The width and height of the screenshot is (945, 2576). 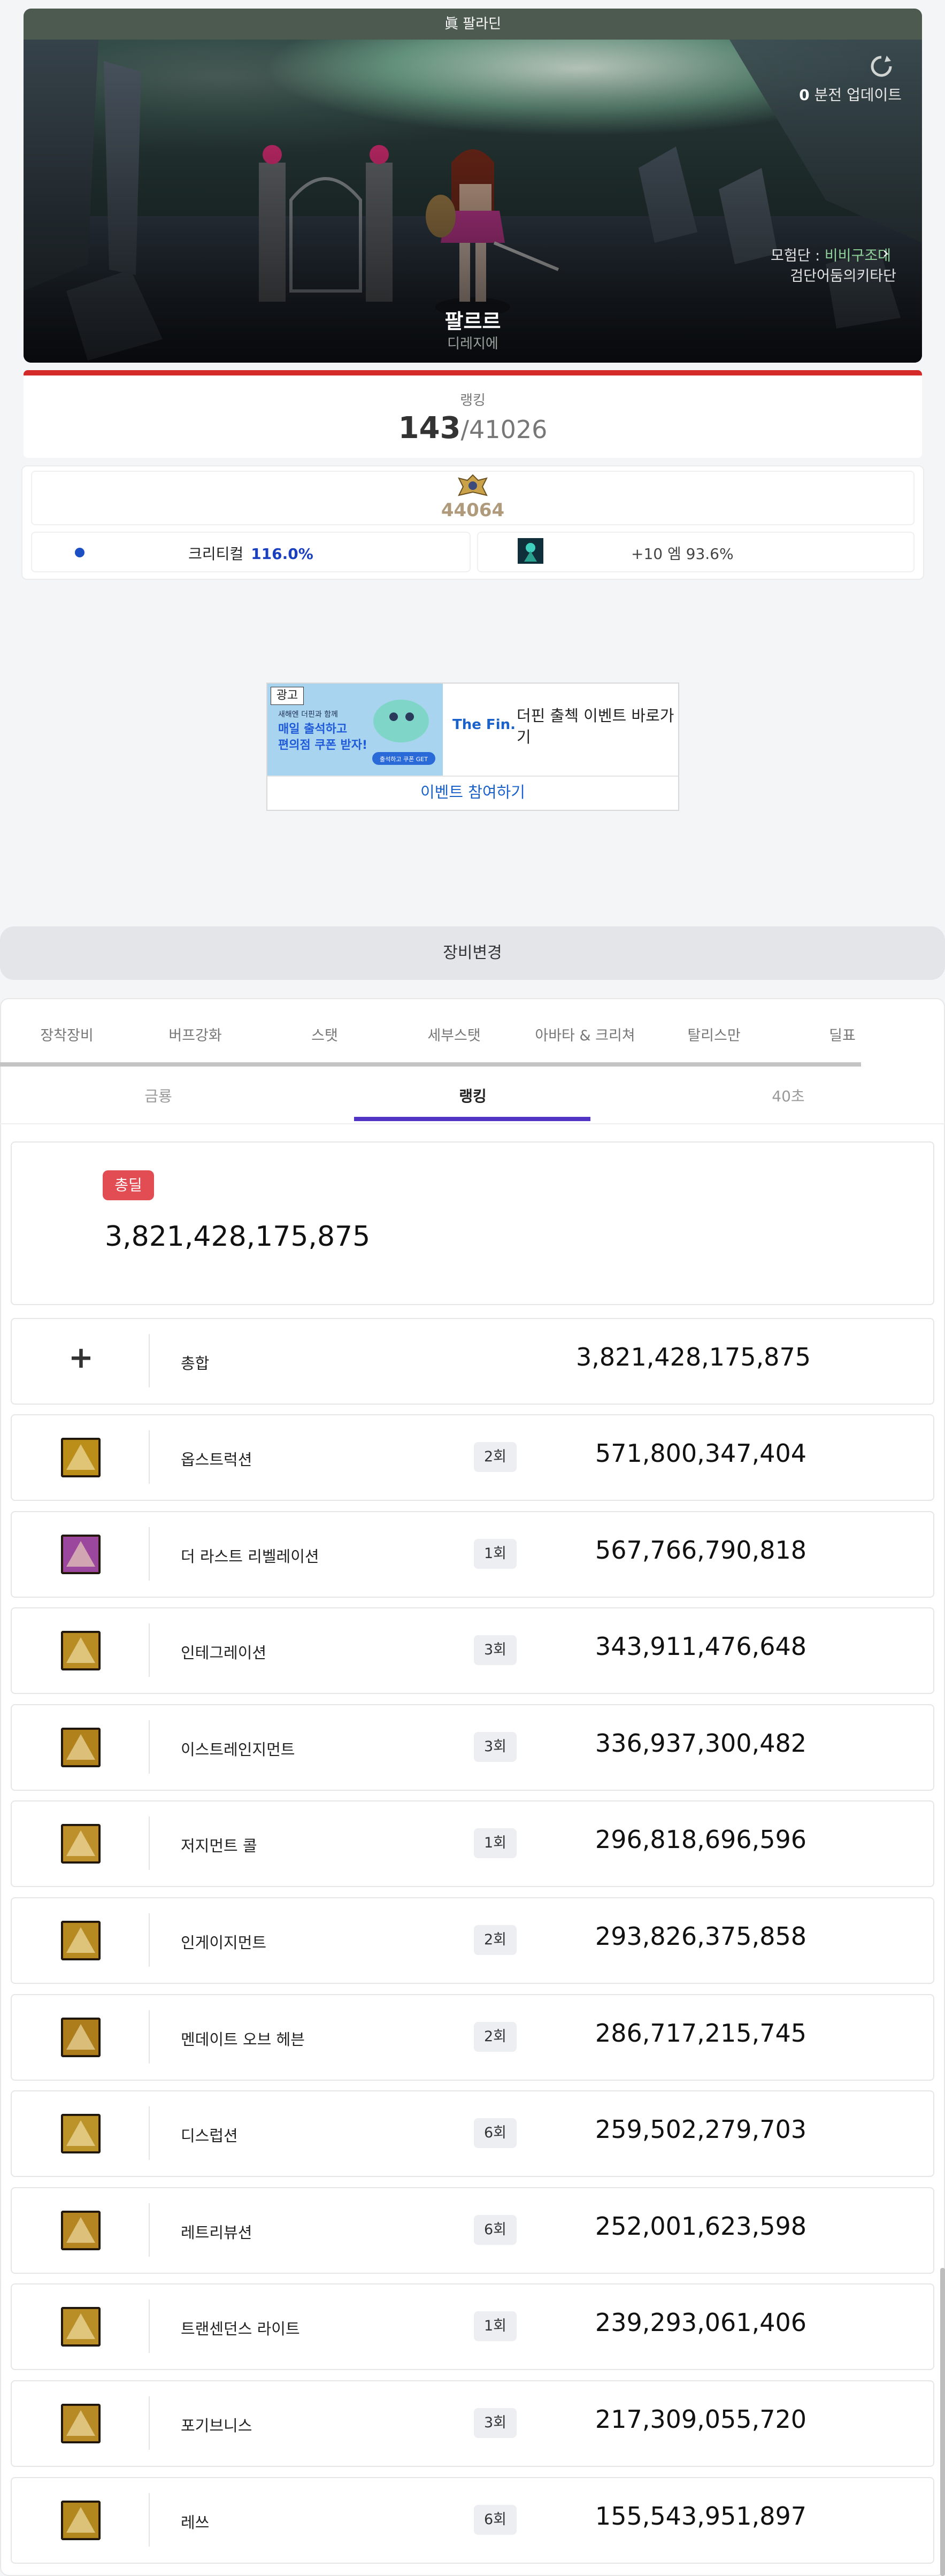 I want to click on update-count: 0, so click(x=804, y=95).